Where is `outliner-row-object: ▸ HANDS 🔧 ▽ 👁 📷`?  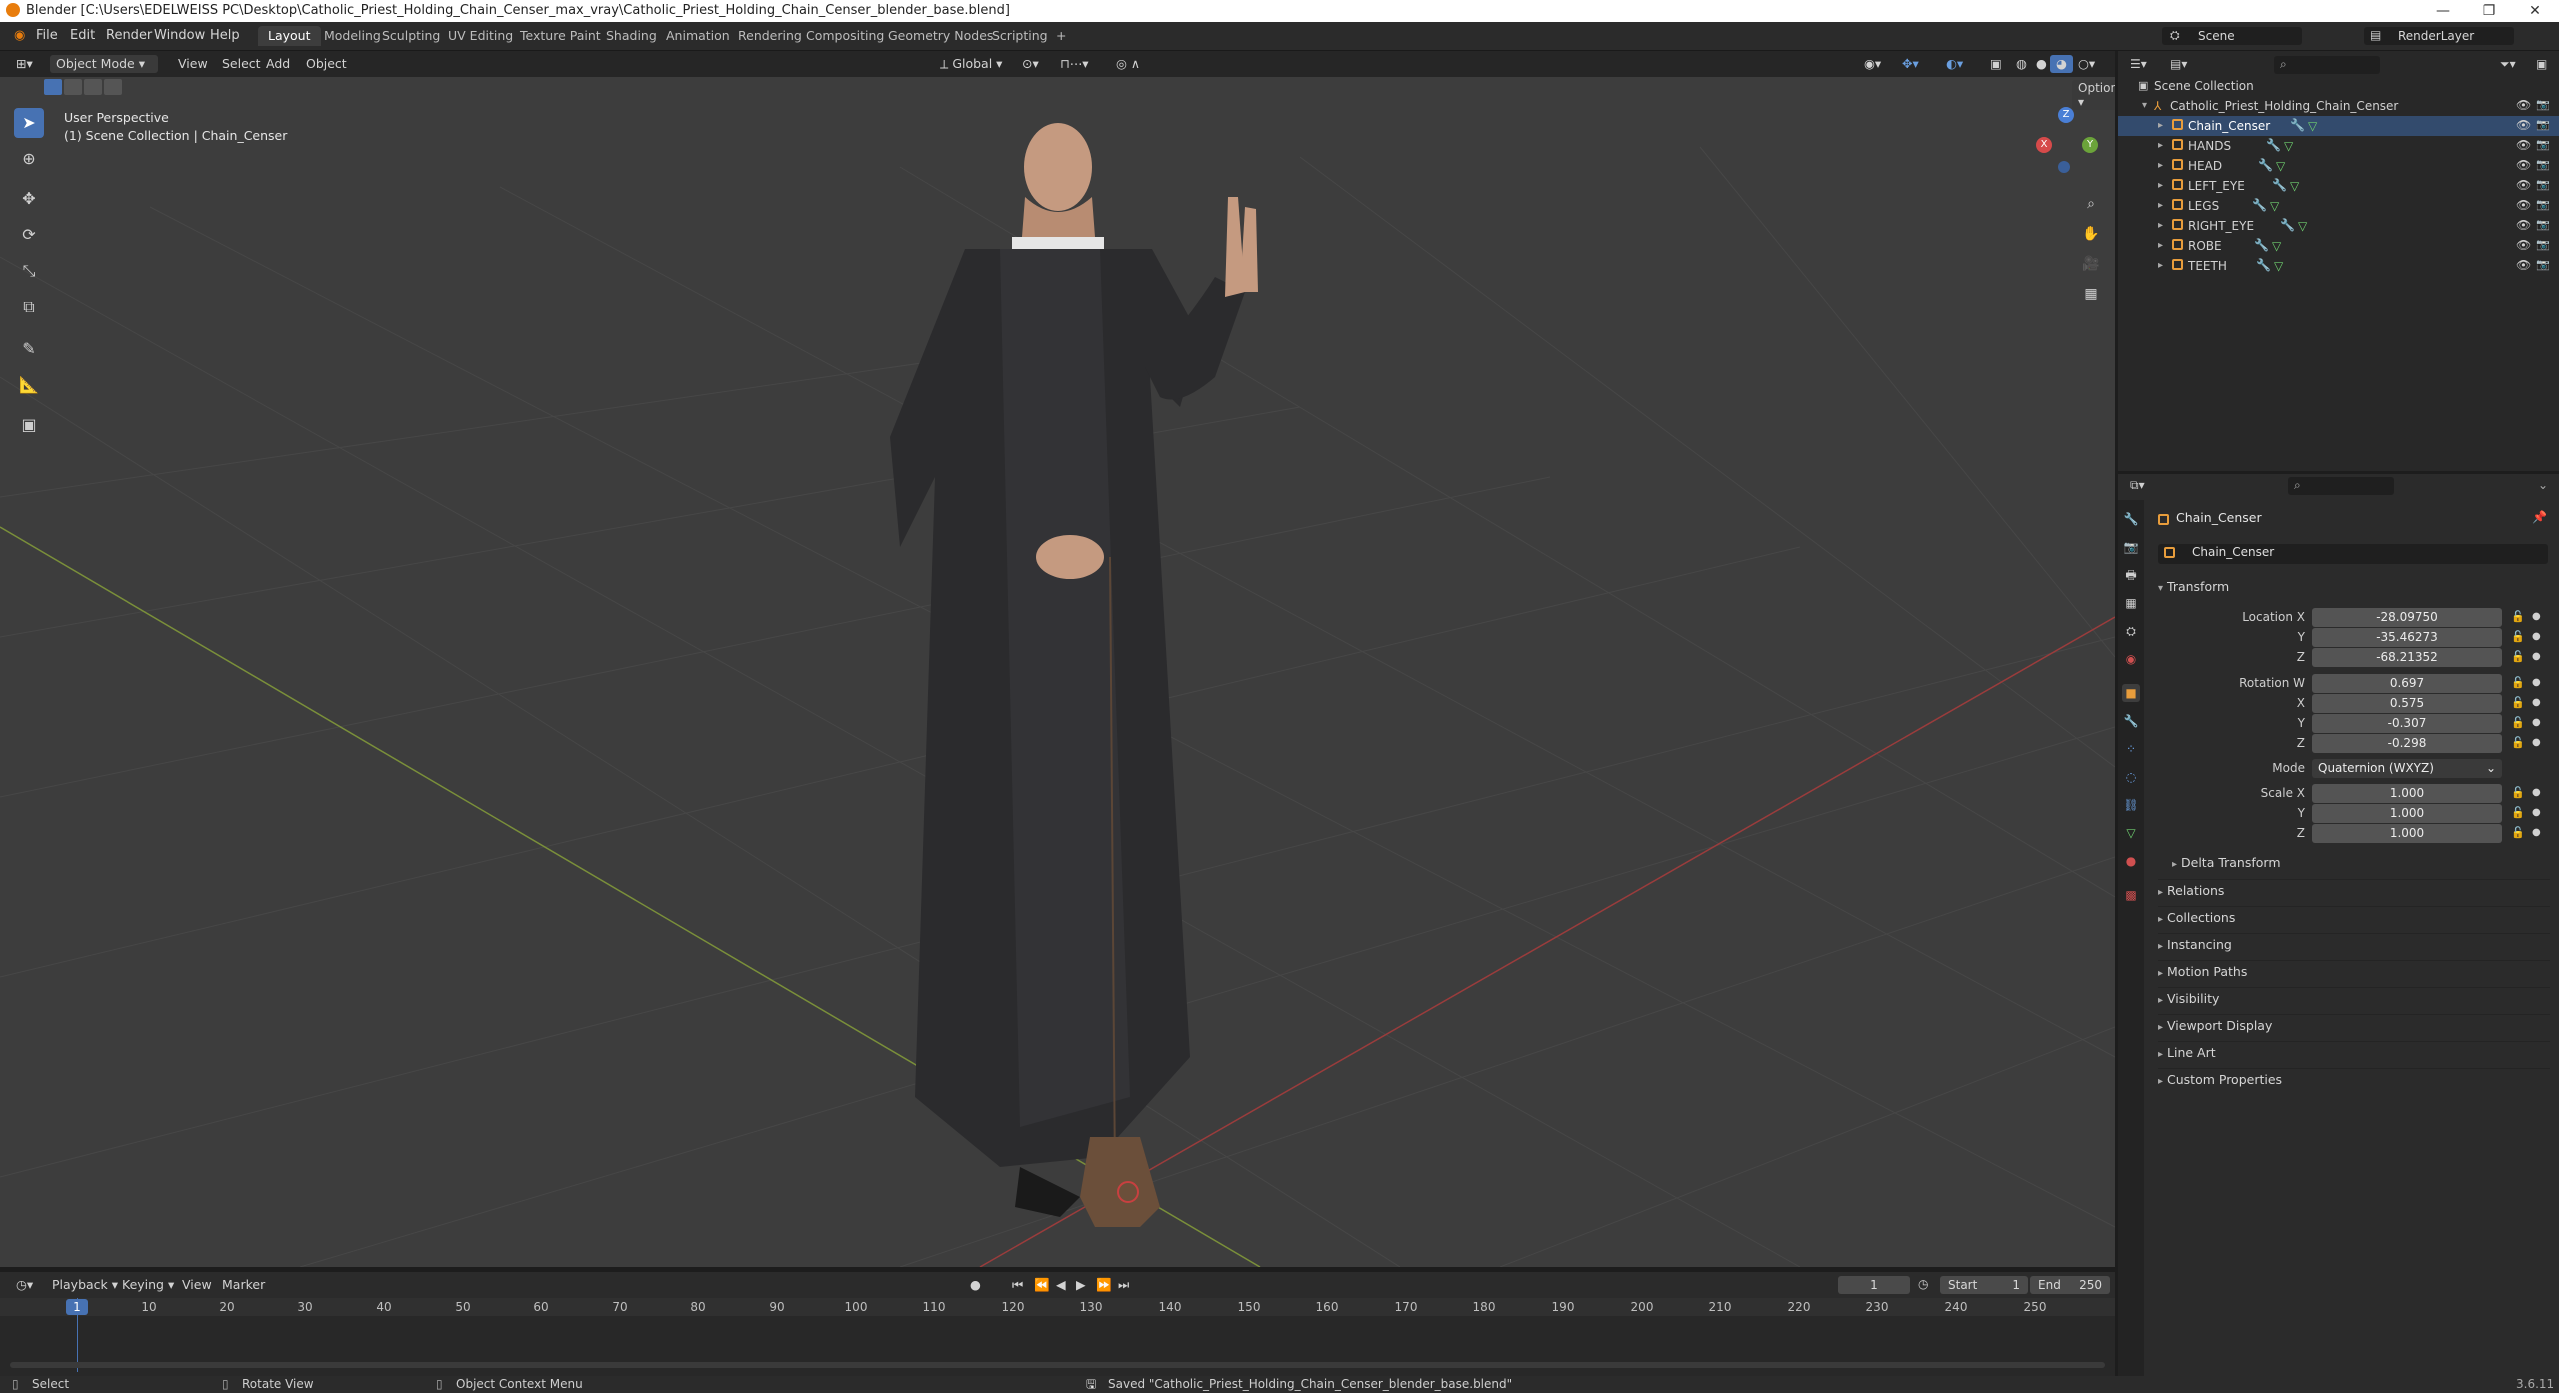
outliner-row-object: ▸ HANDS 🔧 ▽ 👁 📷 is located at coordinates (2338, 146).